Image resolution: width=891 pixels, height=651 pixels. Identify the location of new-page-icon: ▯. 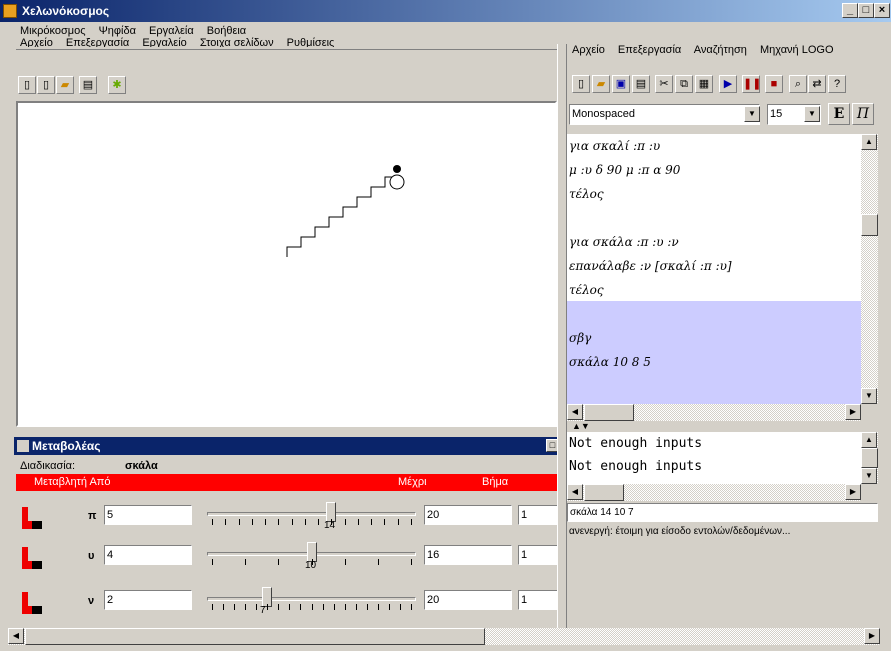
(27, 85).